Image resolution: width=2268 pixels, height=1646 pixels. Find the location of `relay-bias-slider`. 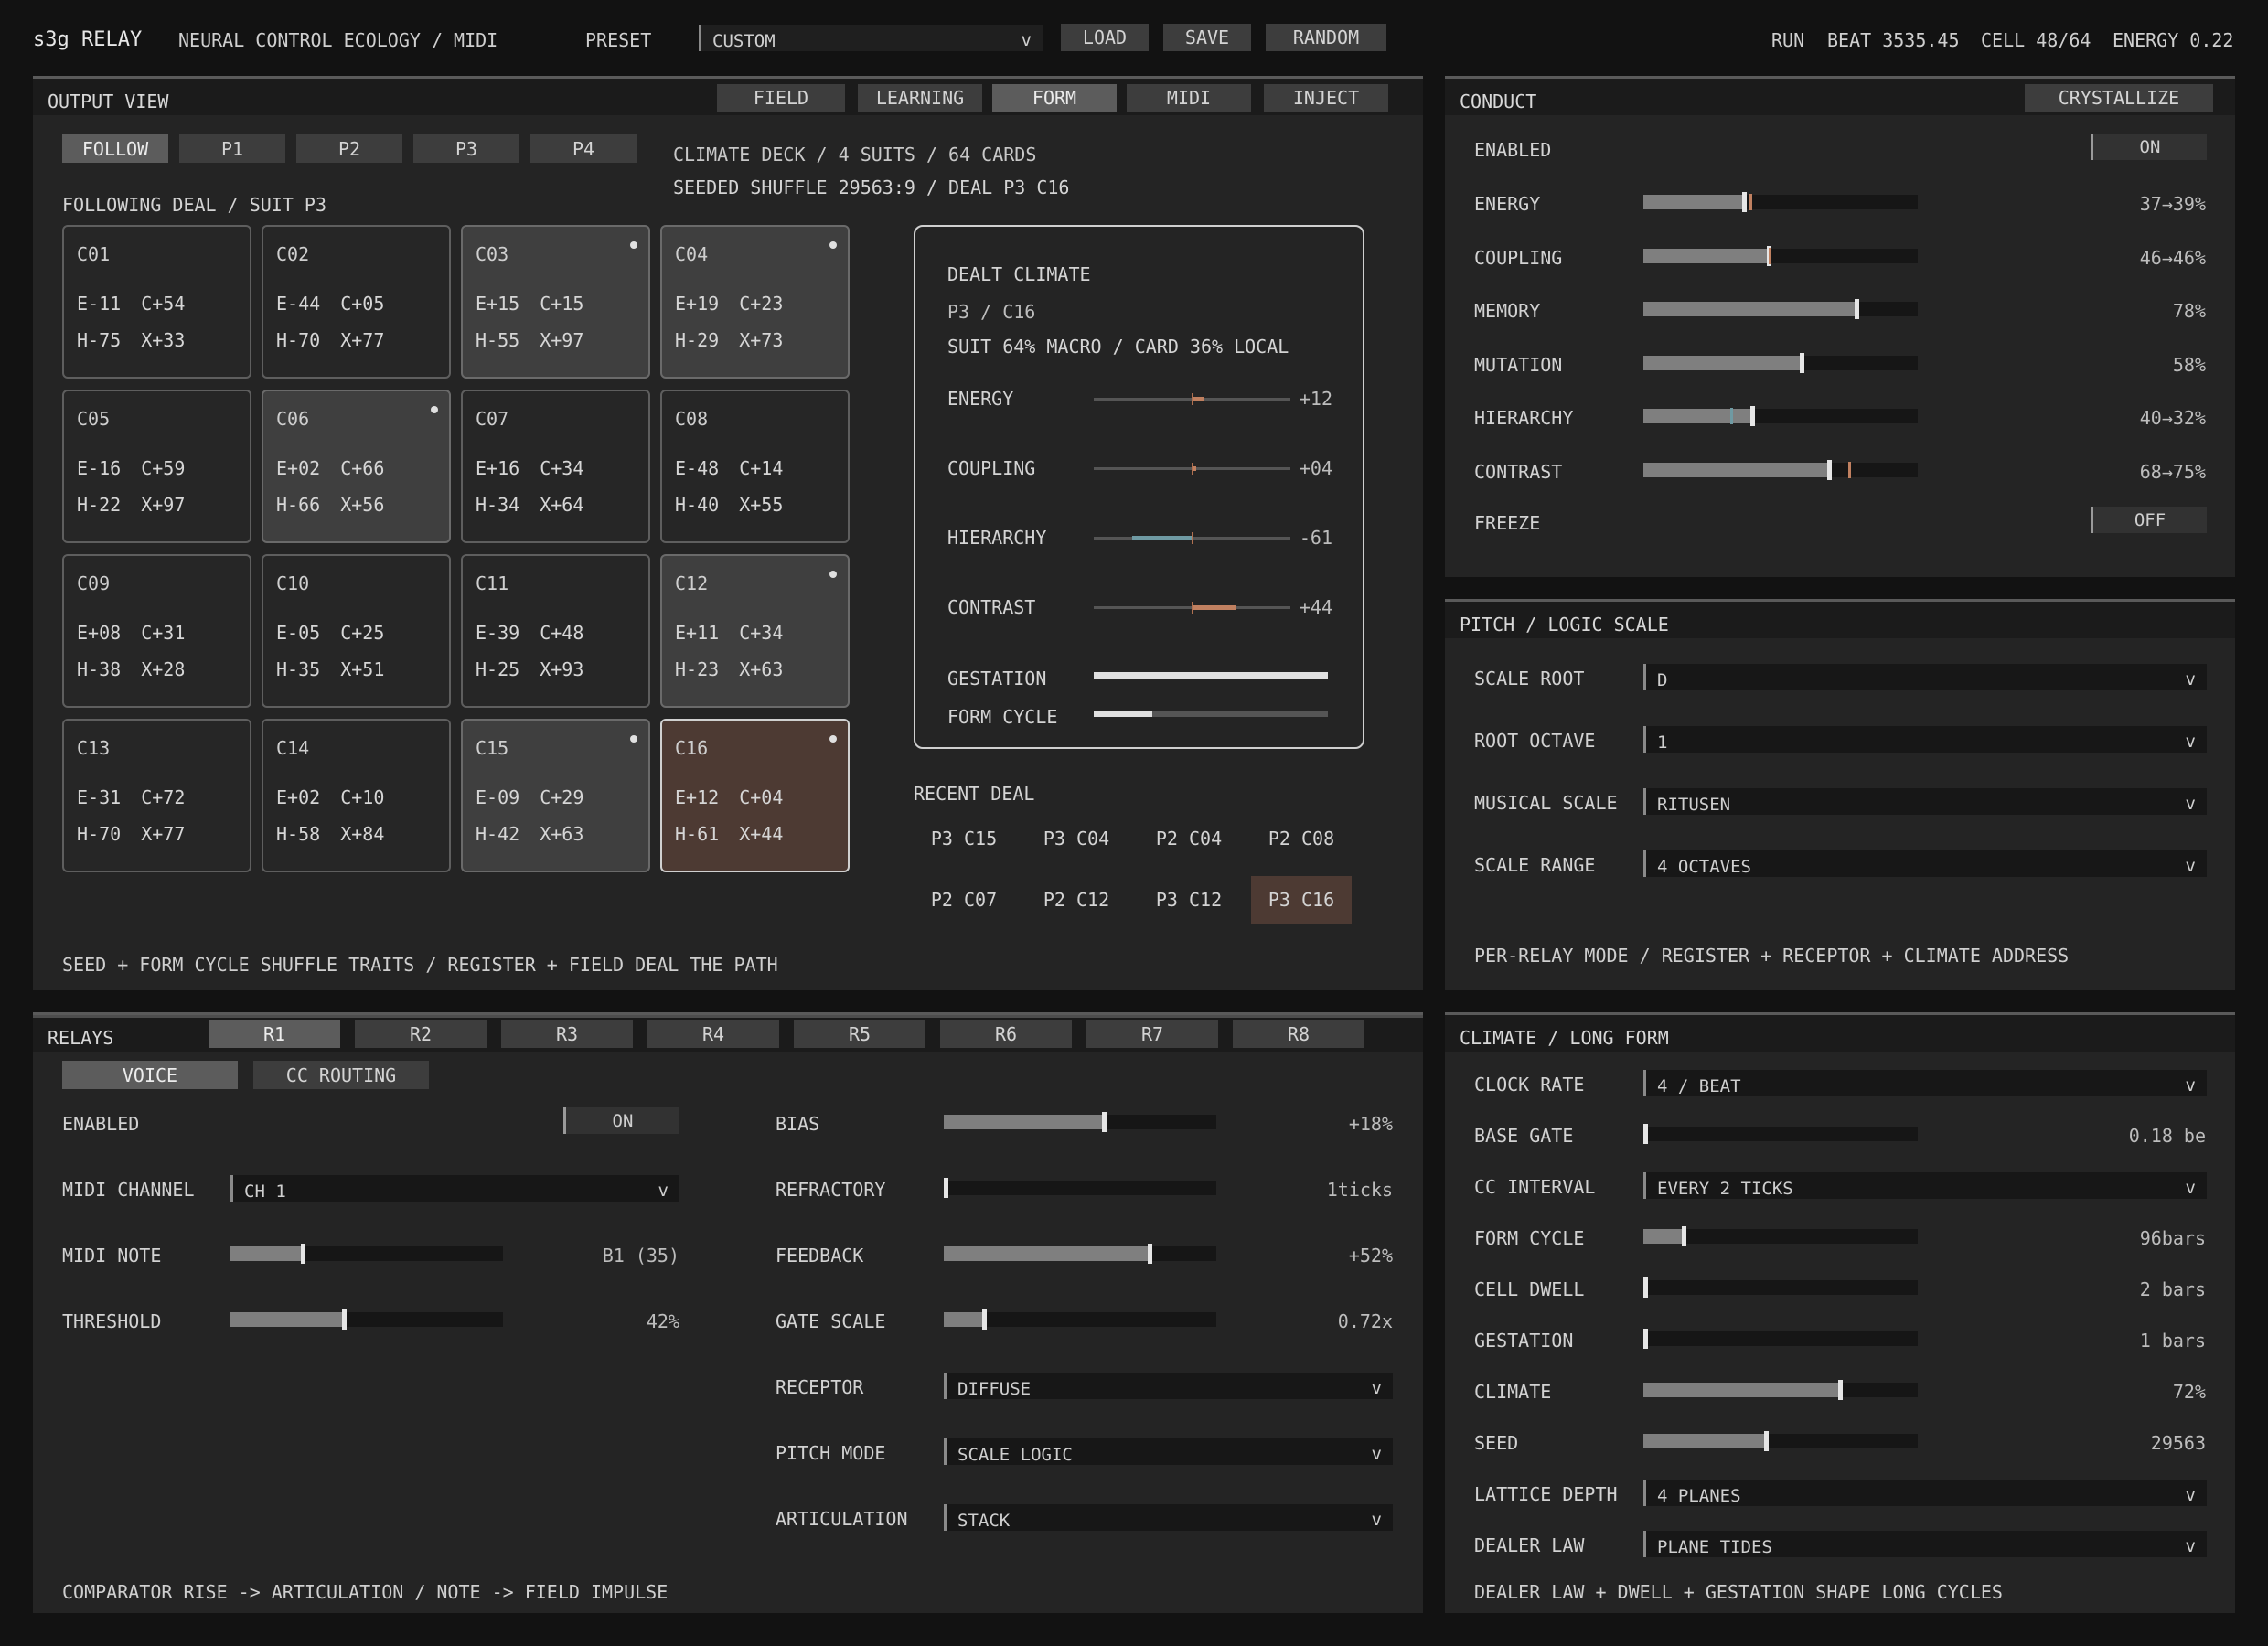

relay-bias-slider is located at coordinates (1080, 1122).